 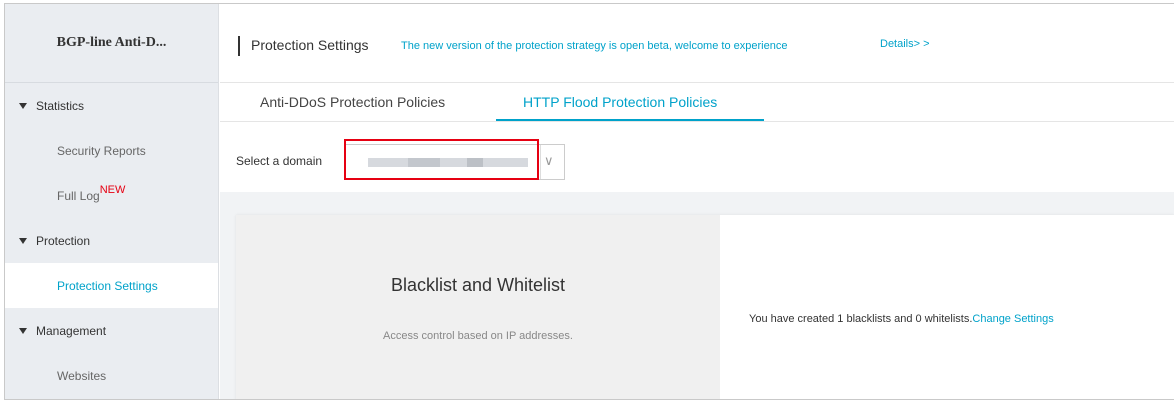 I want to click on sidebar-group-label: Statistics, so click(x=60, y=105).